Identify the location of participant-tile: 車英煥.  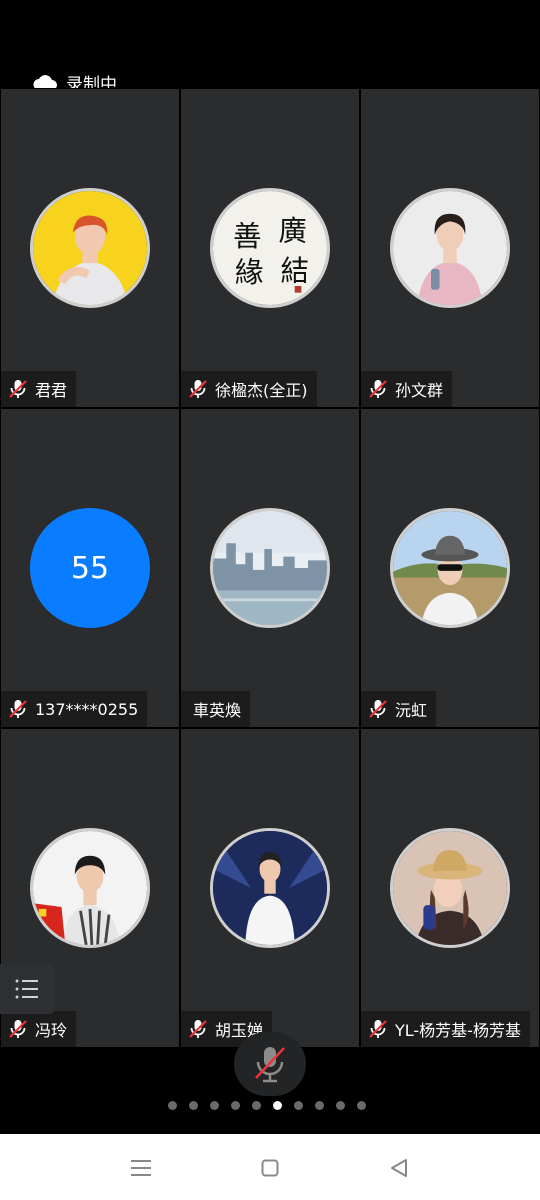
(270, 568).